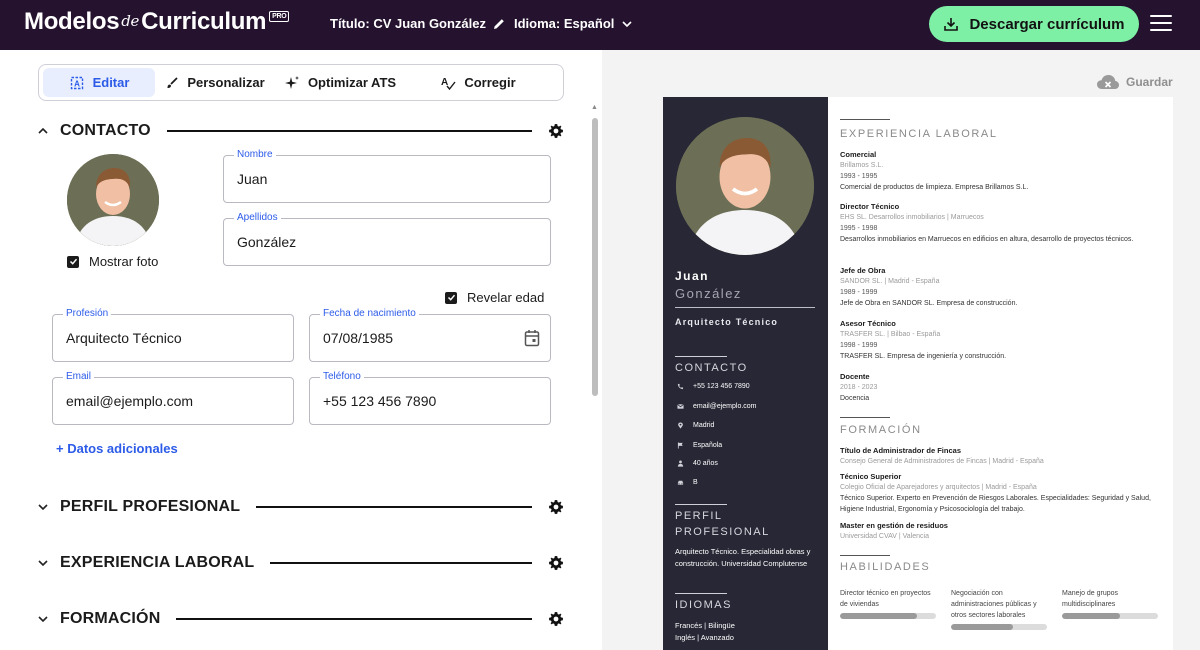  I want to click on section-formacion-header: FORMACIÓN, so click(301, 619).